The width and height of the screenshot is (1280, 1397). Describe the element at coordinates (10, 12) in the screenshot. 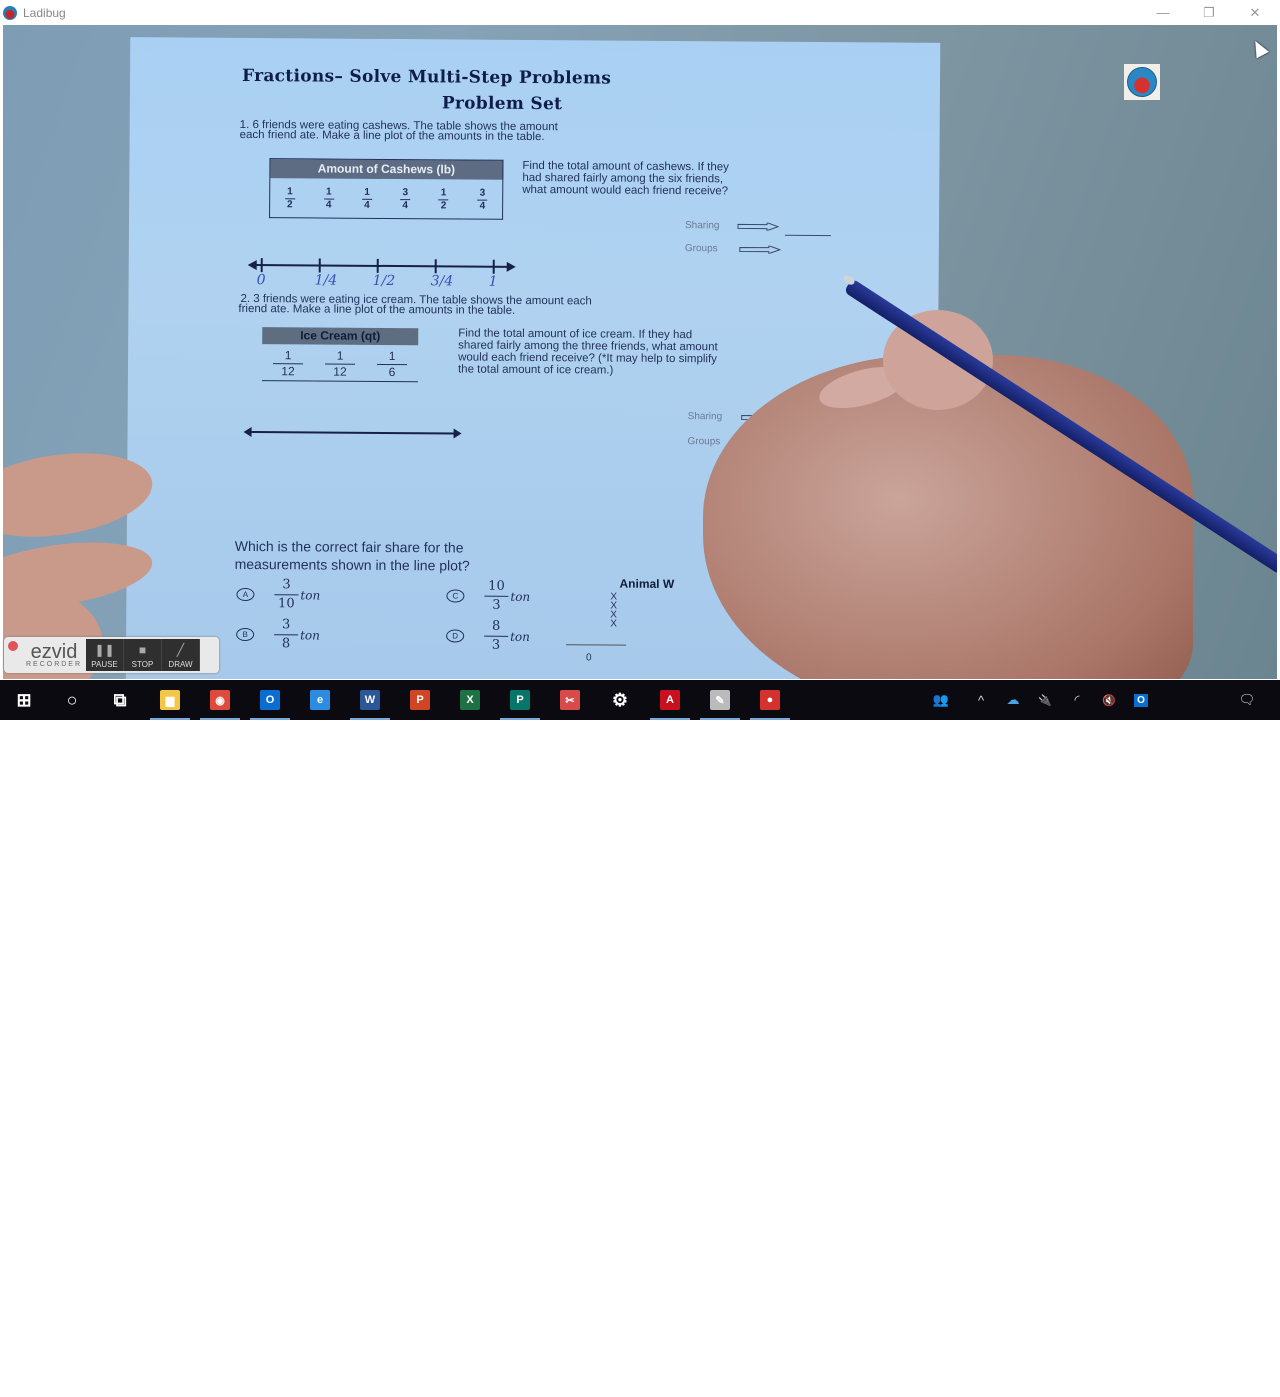

I see `ladibug-app-icon` at that location.